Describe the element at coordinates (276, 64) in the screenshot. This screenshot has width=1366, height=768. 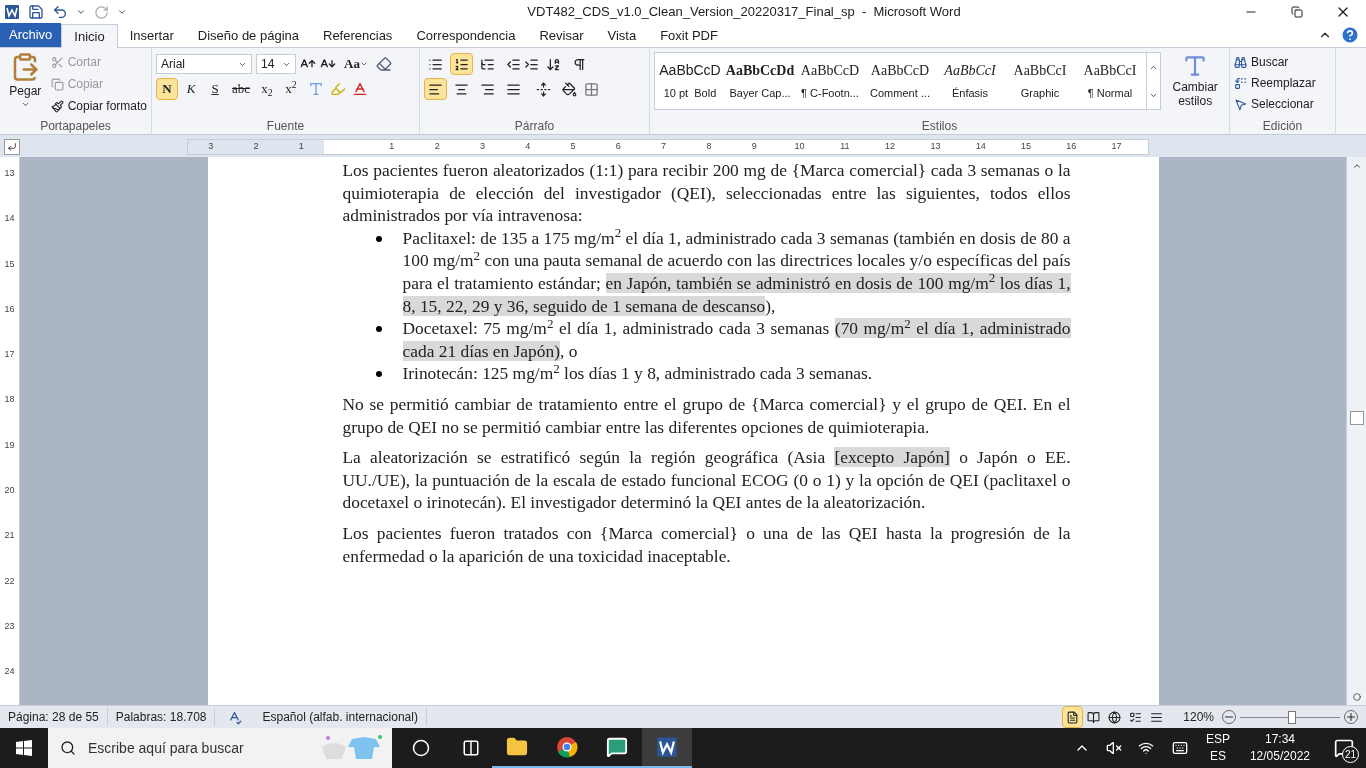
I see `font-size-field: 14` at that location.